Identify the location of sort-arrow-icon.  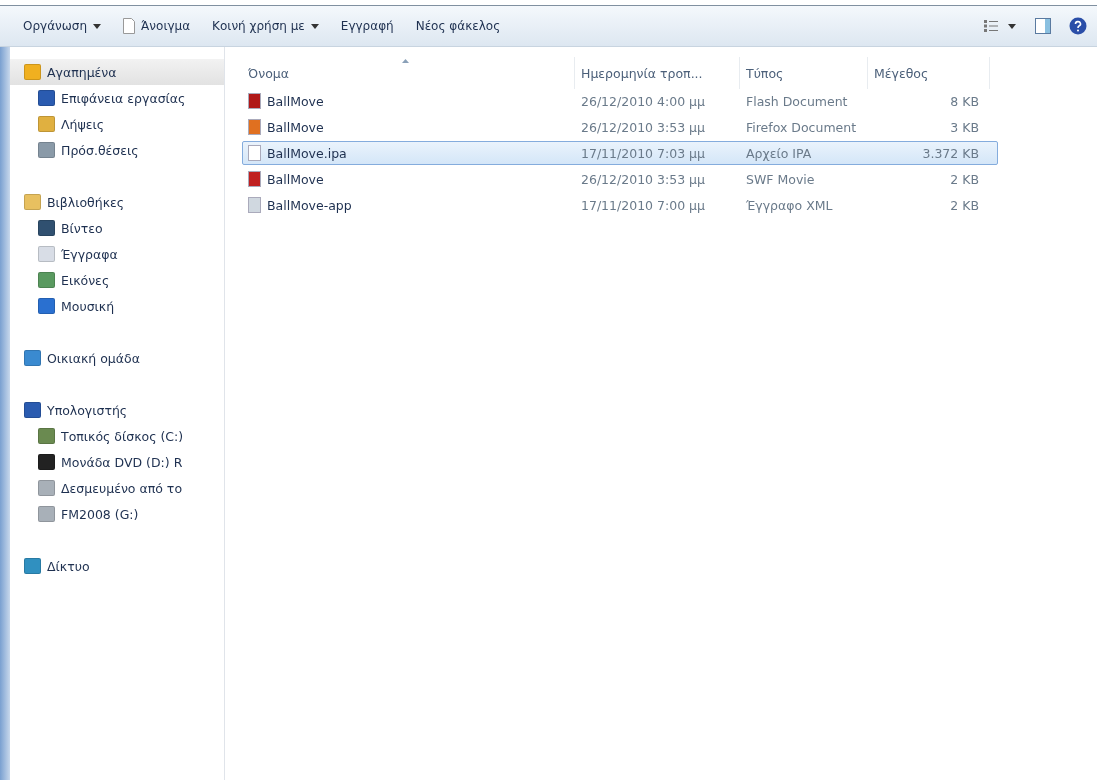
(405, 61).